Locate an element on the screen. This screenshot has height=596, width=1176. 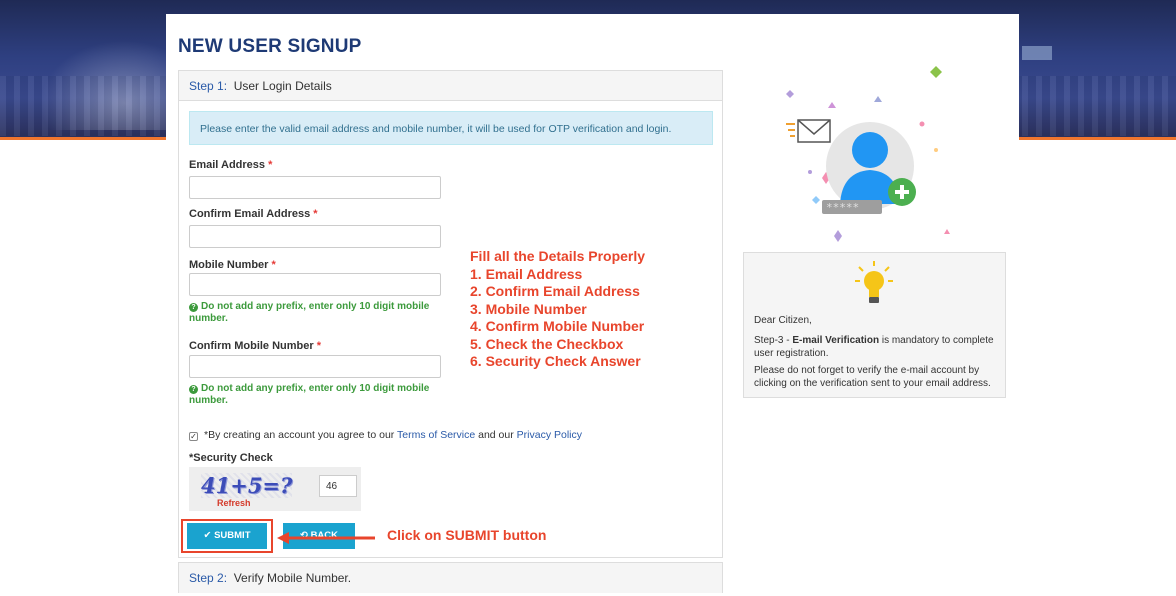
confirm-mobile-label-text: Confirm Mobile Number is located at coordinates (251, 346).